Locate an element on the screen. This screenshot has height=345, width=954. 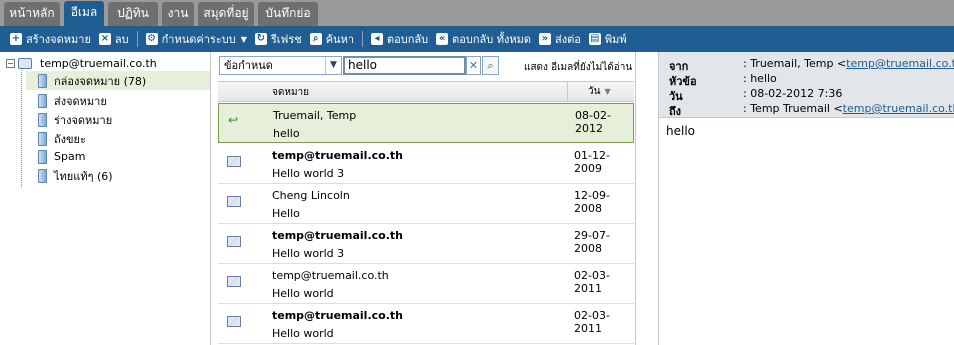
account-node: − temp@truemail.co.th is located at coordinates (81, 63).